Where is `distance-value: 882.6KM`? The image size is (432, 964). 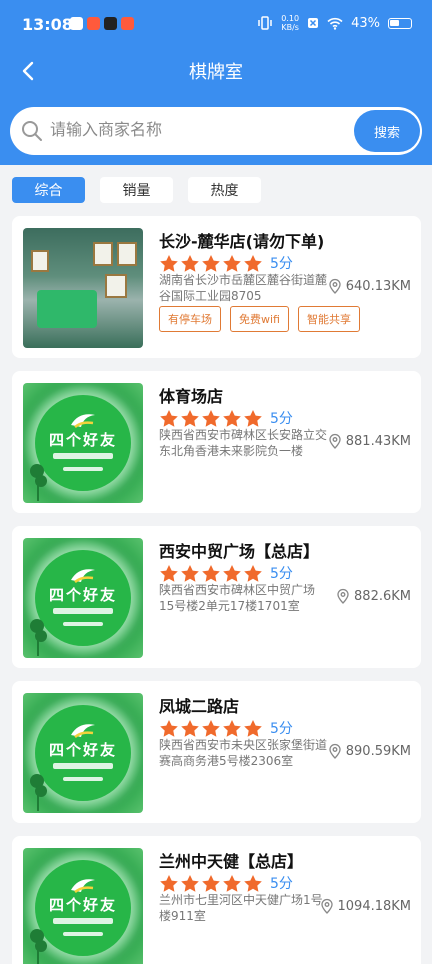 distance-value: 882.6KM is located at coordinates (382, 596).